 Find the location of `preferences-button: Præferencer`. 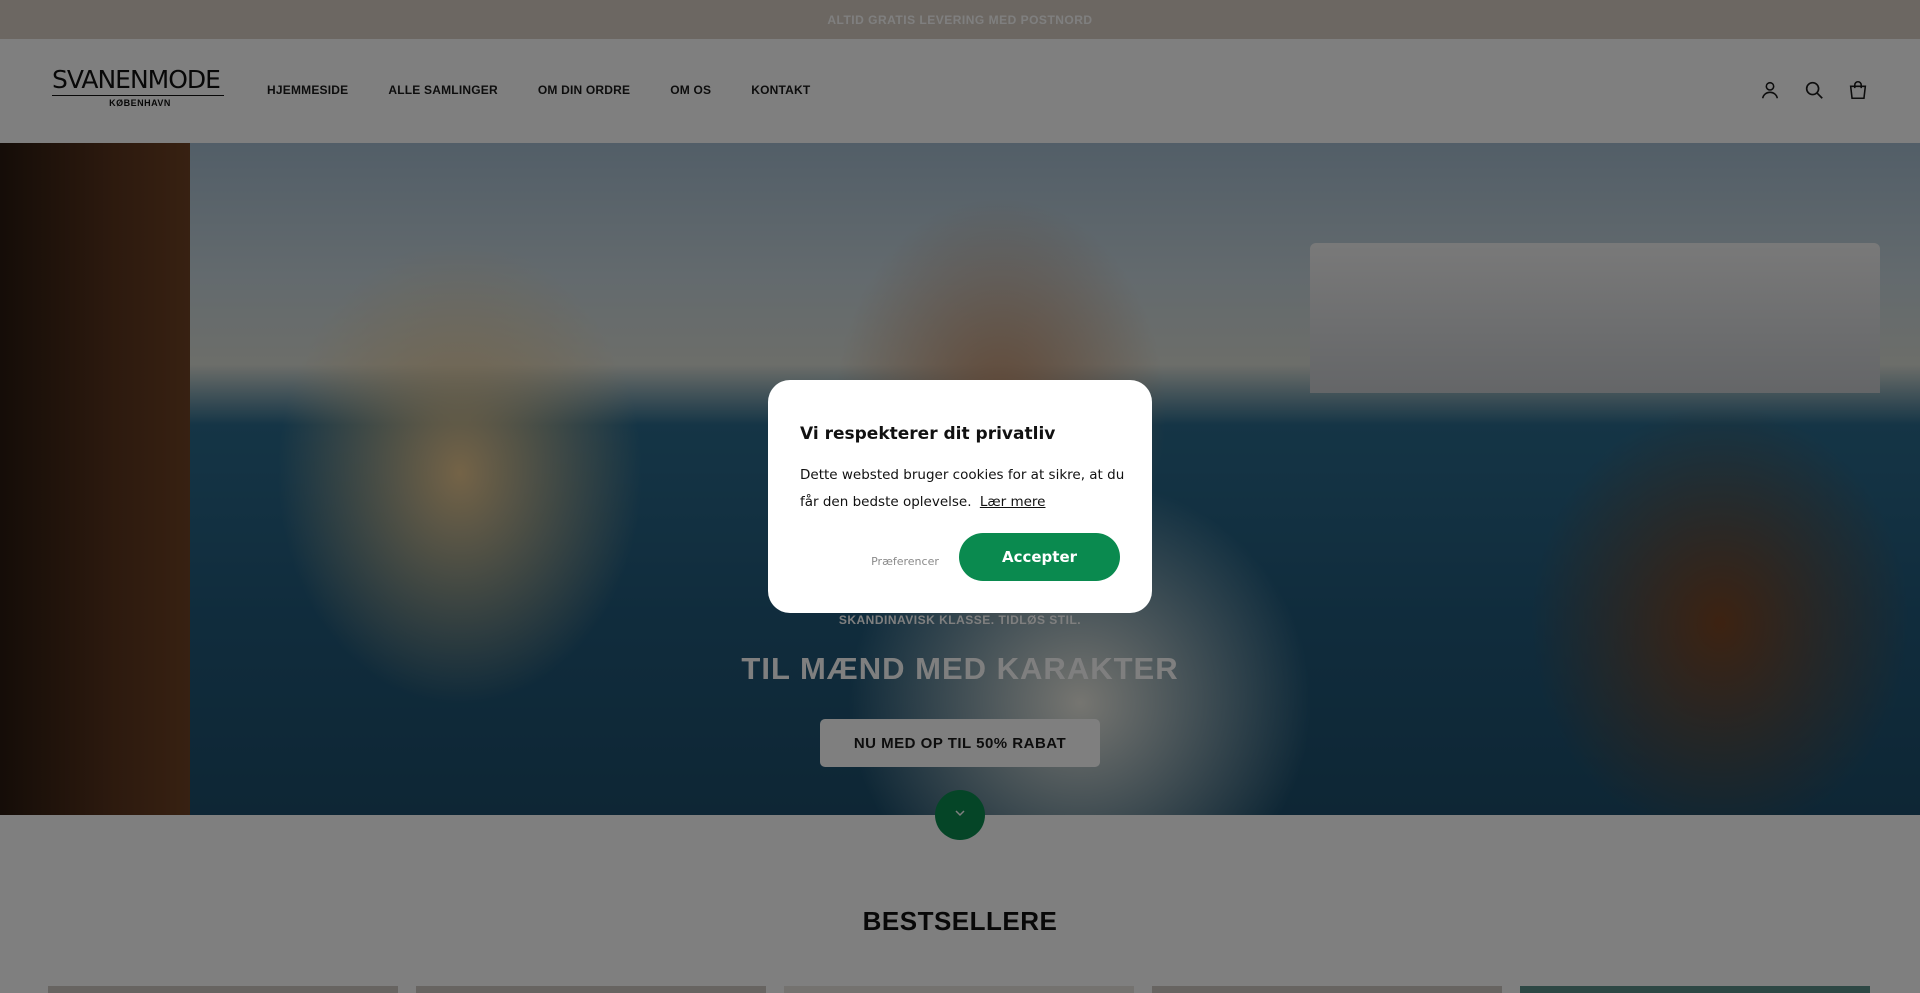

preferences-button: Præferencer is located at coordinates (905, 561).